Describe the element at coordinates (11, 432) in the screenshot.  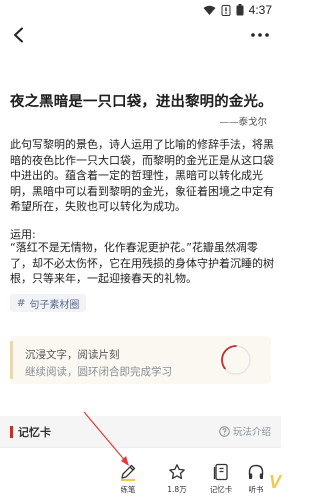
I see `memory-card-accent` at that location.